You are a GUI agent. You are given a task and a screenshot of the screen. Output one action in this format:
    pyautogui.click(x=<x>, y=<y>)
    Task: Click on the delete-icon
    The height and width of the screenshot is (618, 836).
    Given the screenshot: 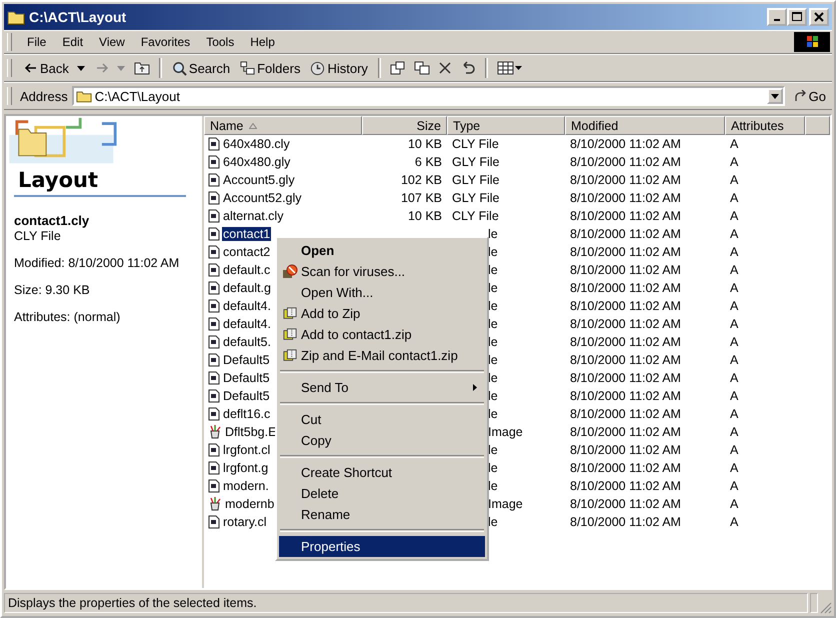 What is the action you would take?
    pyautogui.click(x=445, y=68)
    